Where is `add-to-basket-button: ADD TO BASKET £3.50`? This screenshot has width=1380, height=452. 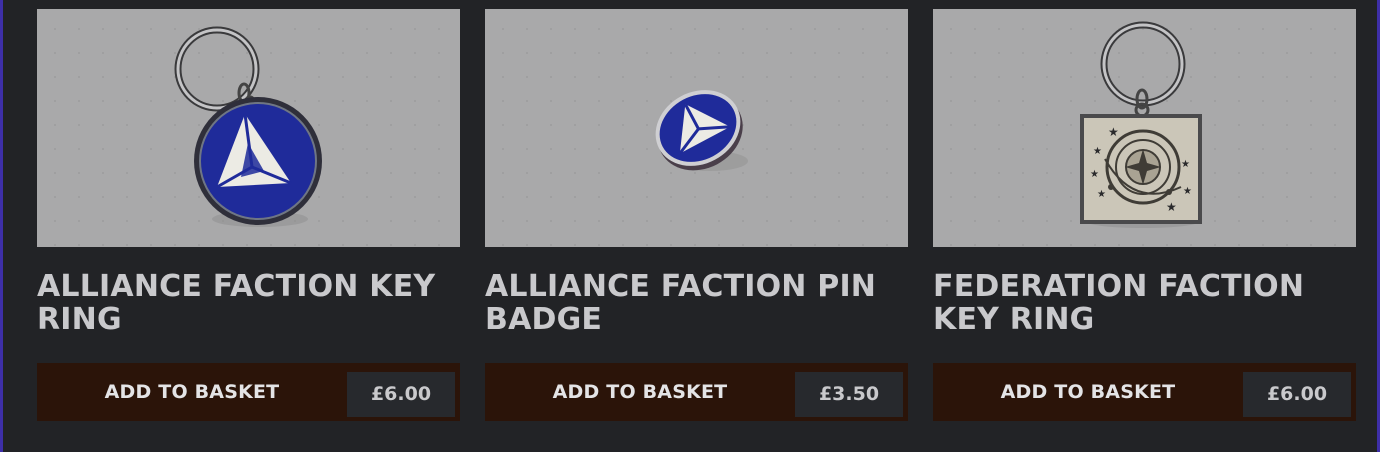 add-to-basket-button: ADD TO BASKET £3.50 is located at coordinates (696, 392).